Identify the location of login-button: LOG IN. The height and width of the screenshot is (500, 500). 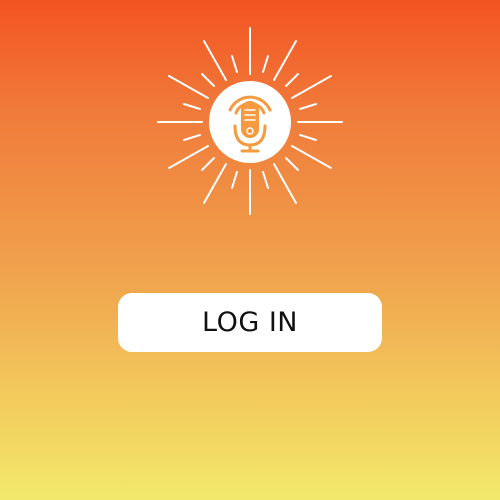
(250, 322).